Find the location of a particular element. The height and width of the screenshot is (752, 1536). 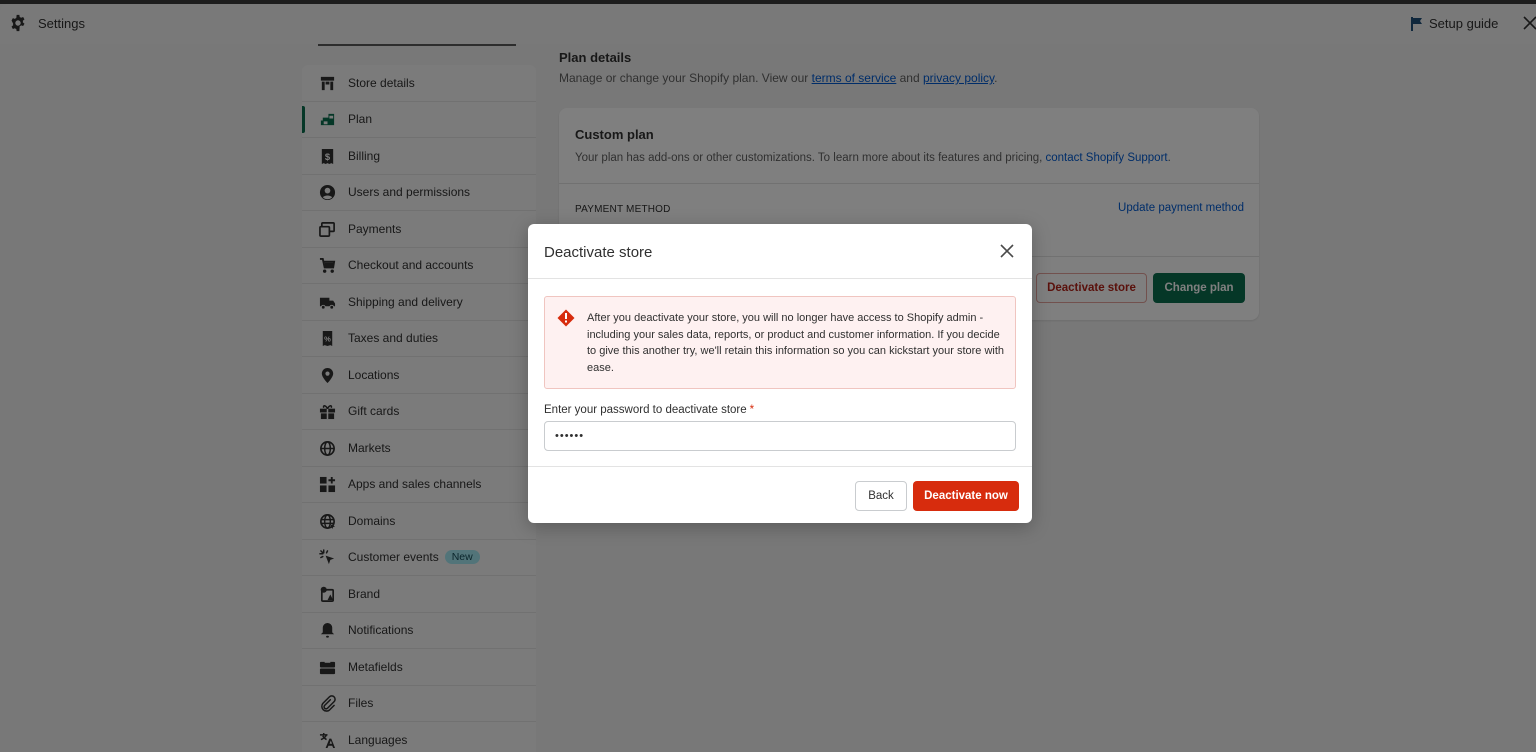

close-icon is located at coordinates (1007, 251).